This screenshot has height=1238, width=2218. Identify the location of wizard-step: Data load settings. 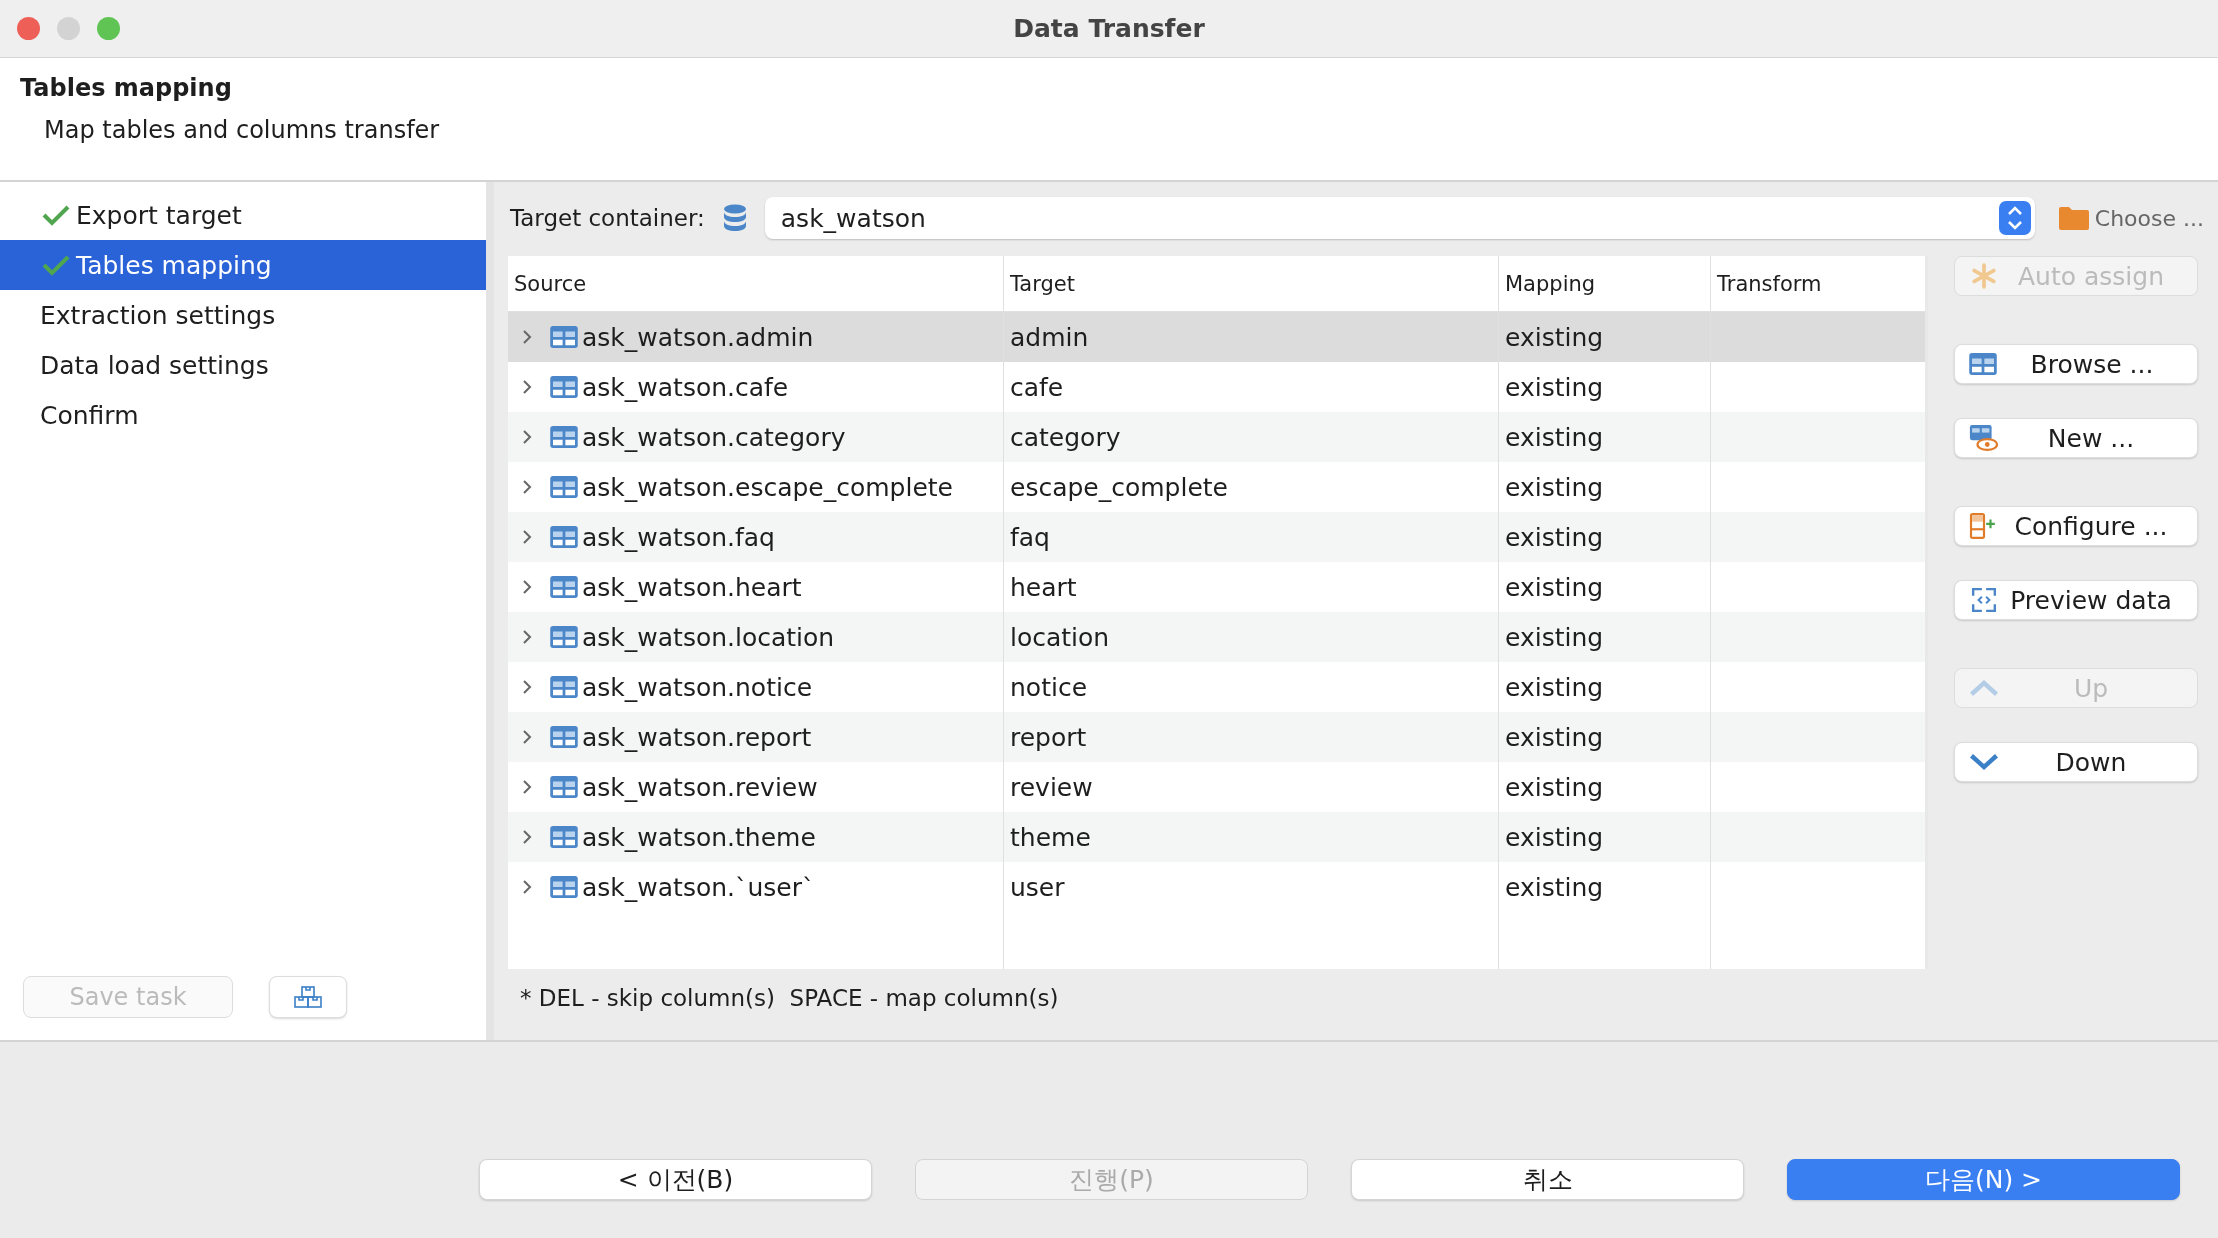
(243, 365).